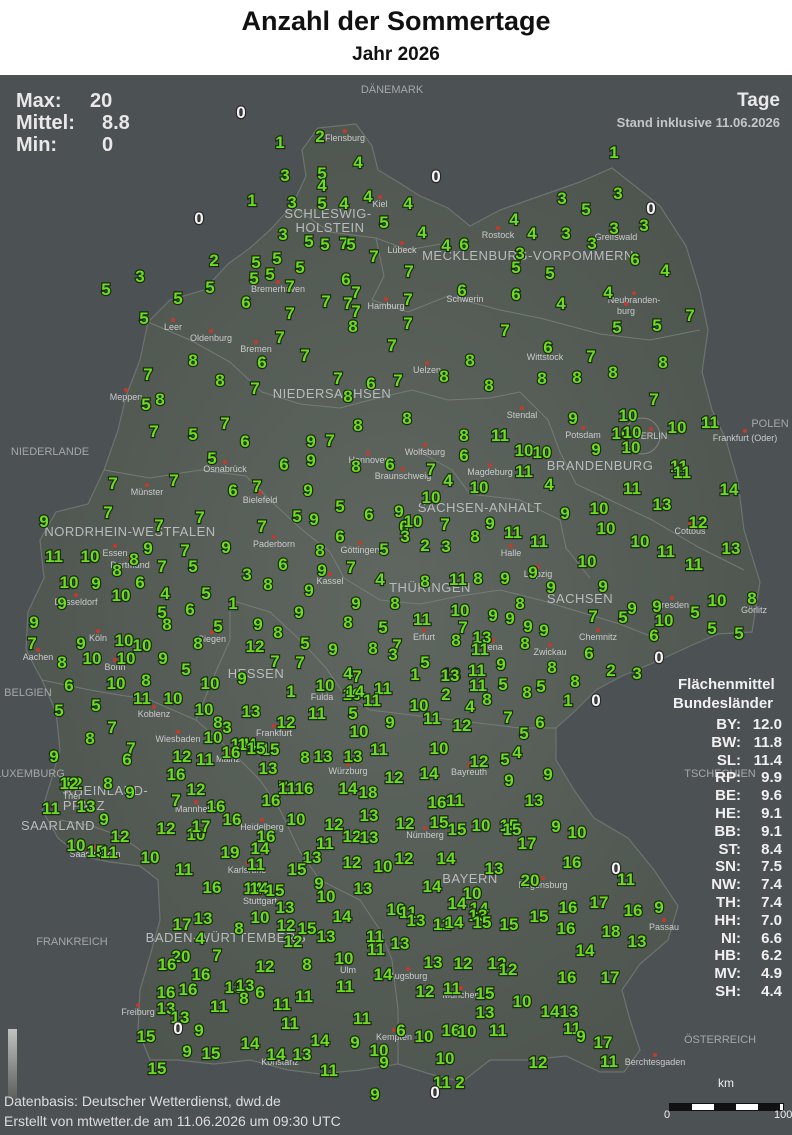 This screenshot has width=792, height=1135. Describe the element at coordinates (379, 204) in the screenshot. I see `city-label: Kiel` at that location.